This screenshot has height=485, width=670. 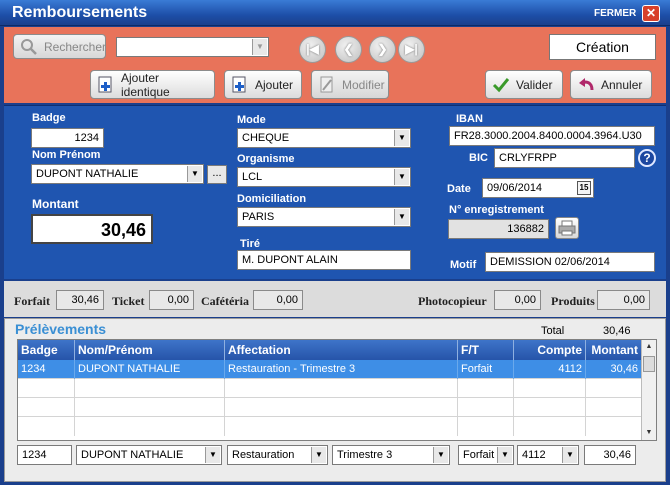 What do you see at coordinates (624, 369) in the screenshot?
I see `cell-montant: 30,46` at bounding box center [624, 369].